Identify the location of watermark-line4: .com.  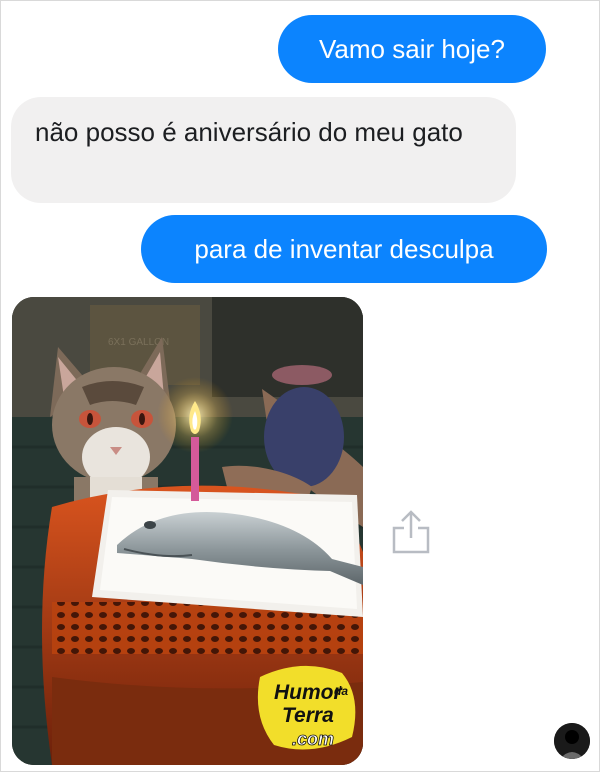
(313, 739).